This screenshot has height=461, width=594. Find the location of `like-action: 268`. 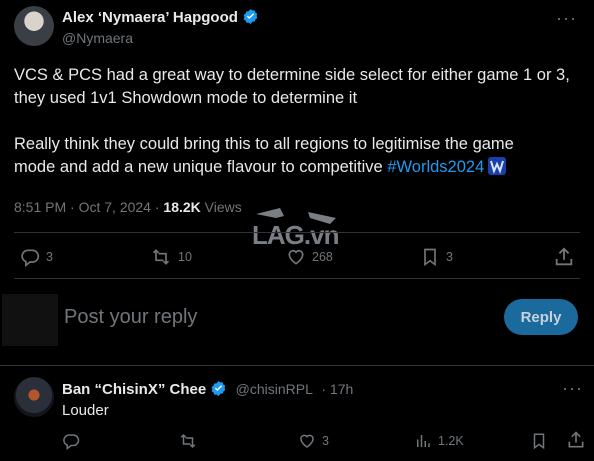

like-action: 268 is located at coordinates (309, 257).